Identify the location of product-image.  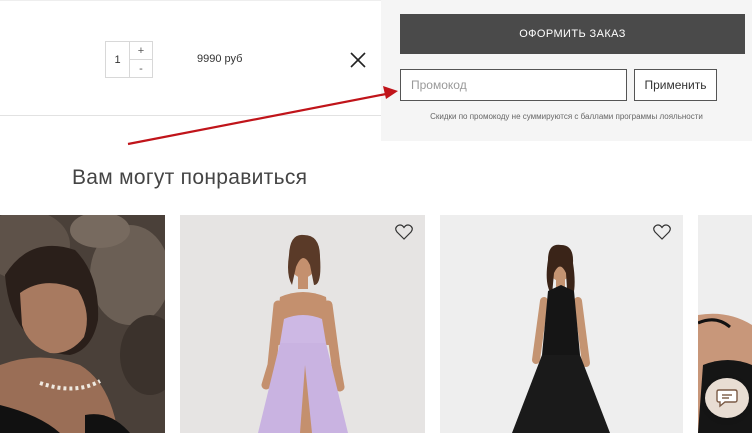
(82, 324).